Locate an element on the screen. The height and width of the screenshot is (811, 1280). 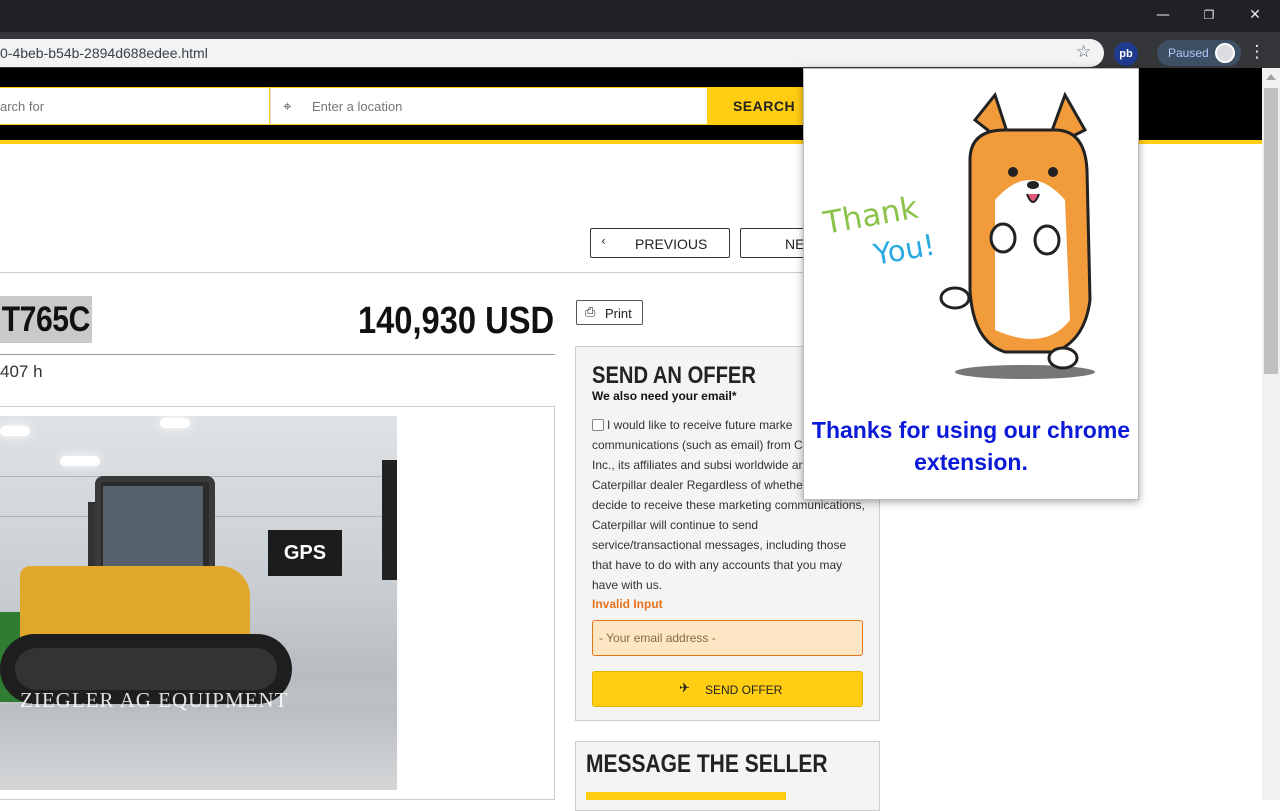
keyword-search-input: arch for is located at coordinates (135, 106).